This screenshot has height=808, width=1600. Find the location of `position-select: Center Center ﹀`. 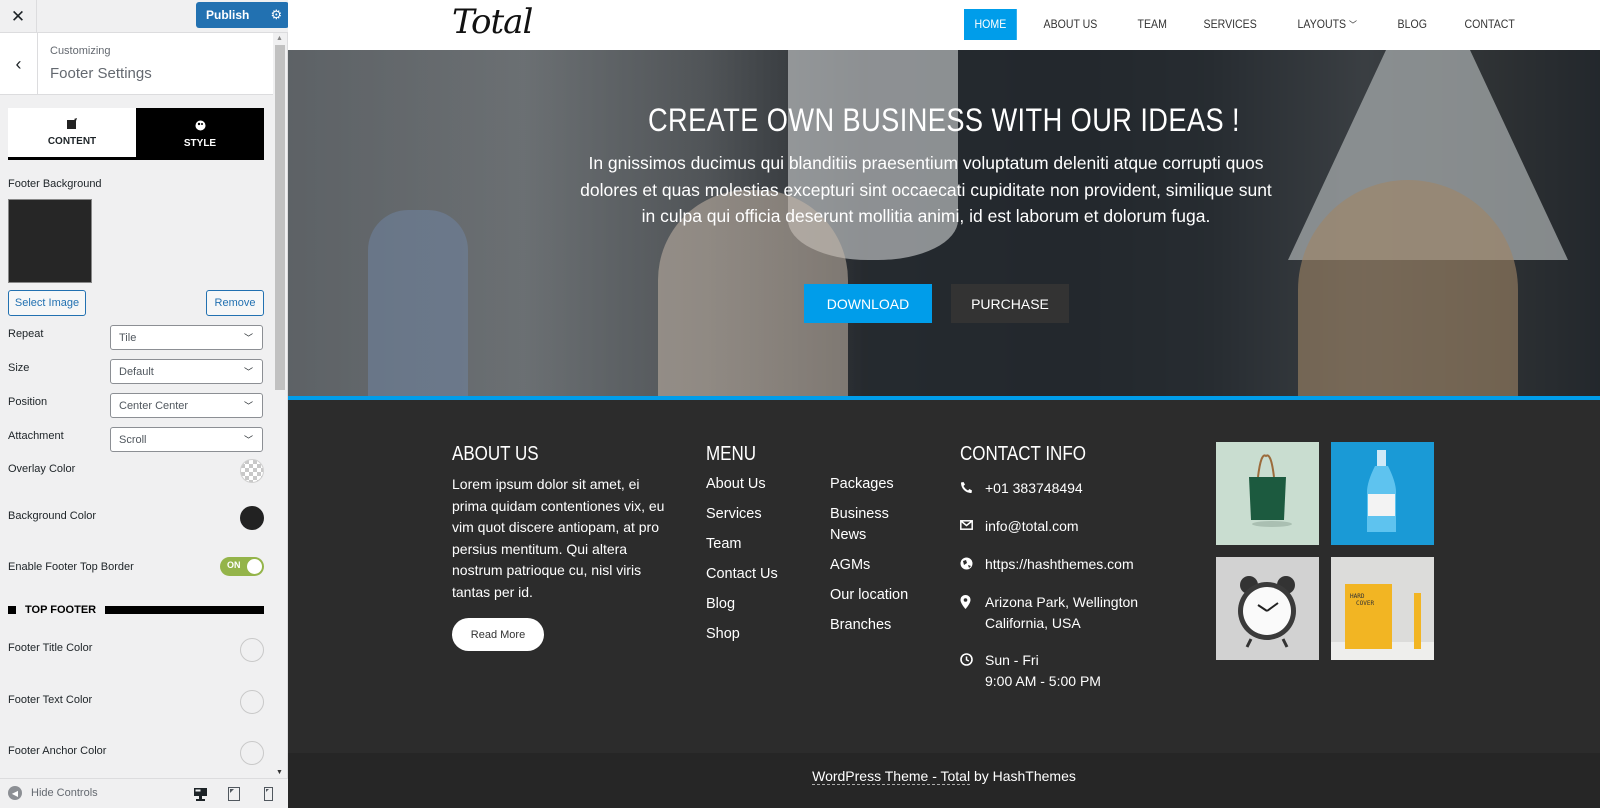

position-select: Center Center ﹀ is located at coordinates (186, 405).